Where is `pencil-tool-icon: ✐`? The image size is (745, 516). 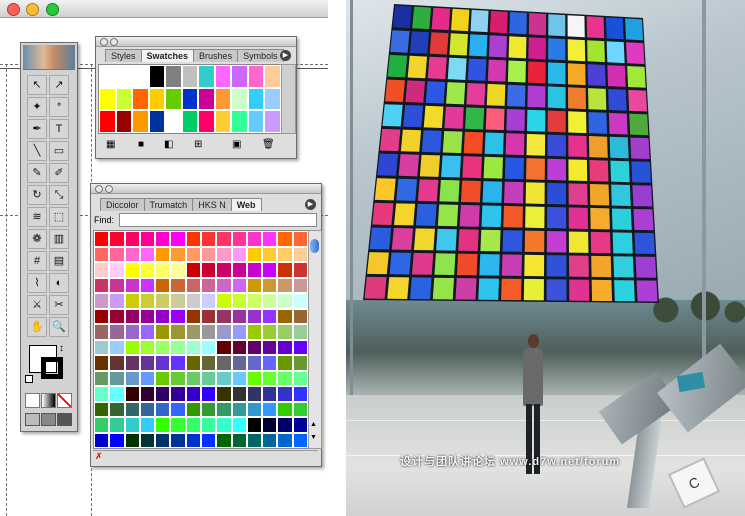
pencil-tool-icon: ✐ is located at coordinates (59, 173).